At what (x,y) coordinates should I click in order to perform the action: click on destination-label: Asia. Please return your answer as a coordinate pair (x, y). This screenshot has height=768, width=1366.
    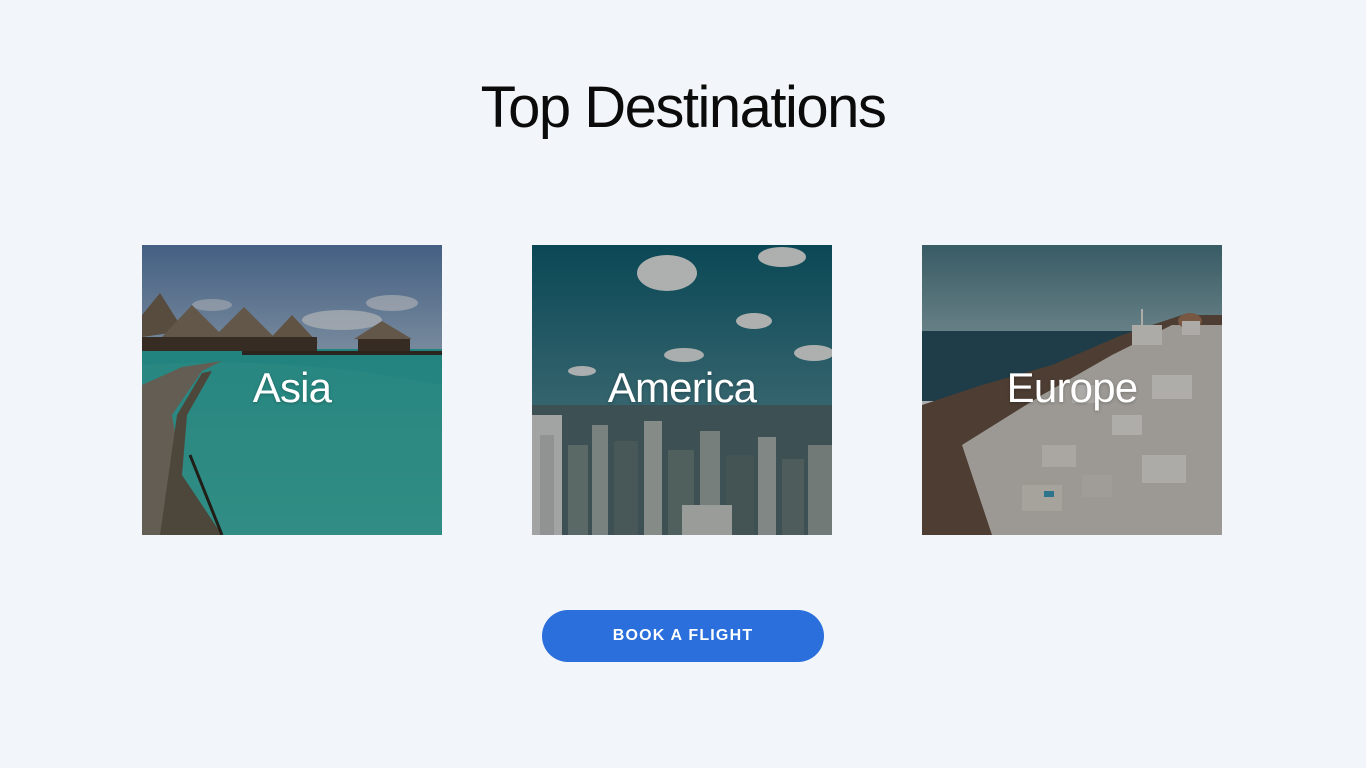
    Looking at the image, I should click on (292, 387).